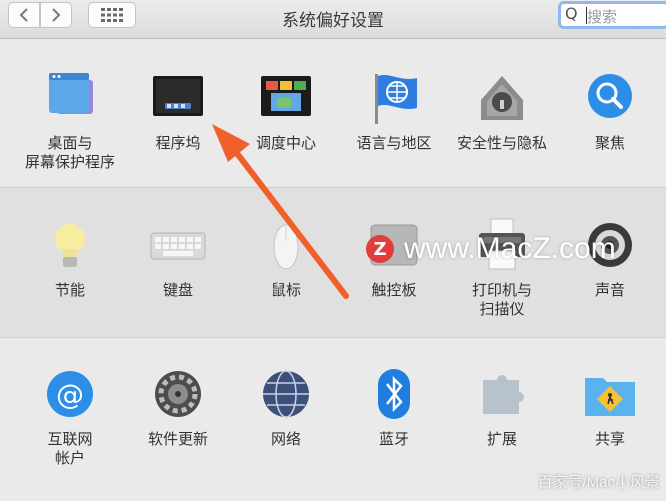 The height and width of the screenshot is (501, 666). I want to click on watermark-logo-icon: Z, so click(380, 249).